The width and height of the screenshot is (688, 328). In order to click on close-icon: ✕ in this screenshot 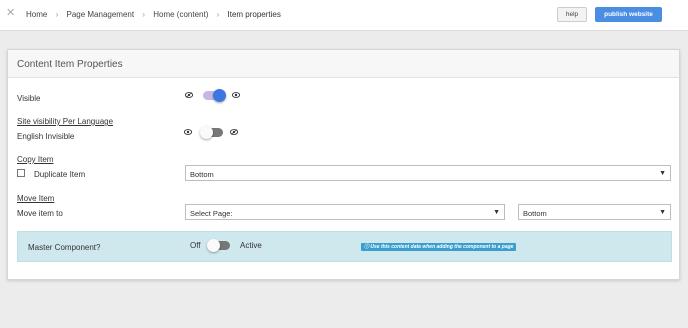, I will do `click(10, 13)`.